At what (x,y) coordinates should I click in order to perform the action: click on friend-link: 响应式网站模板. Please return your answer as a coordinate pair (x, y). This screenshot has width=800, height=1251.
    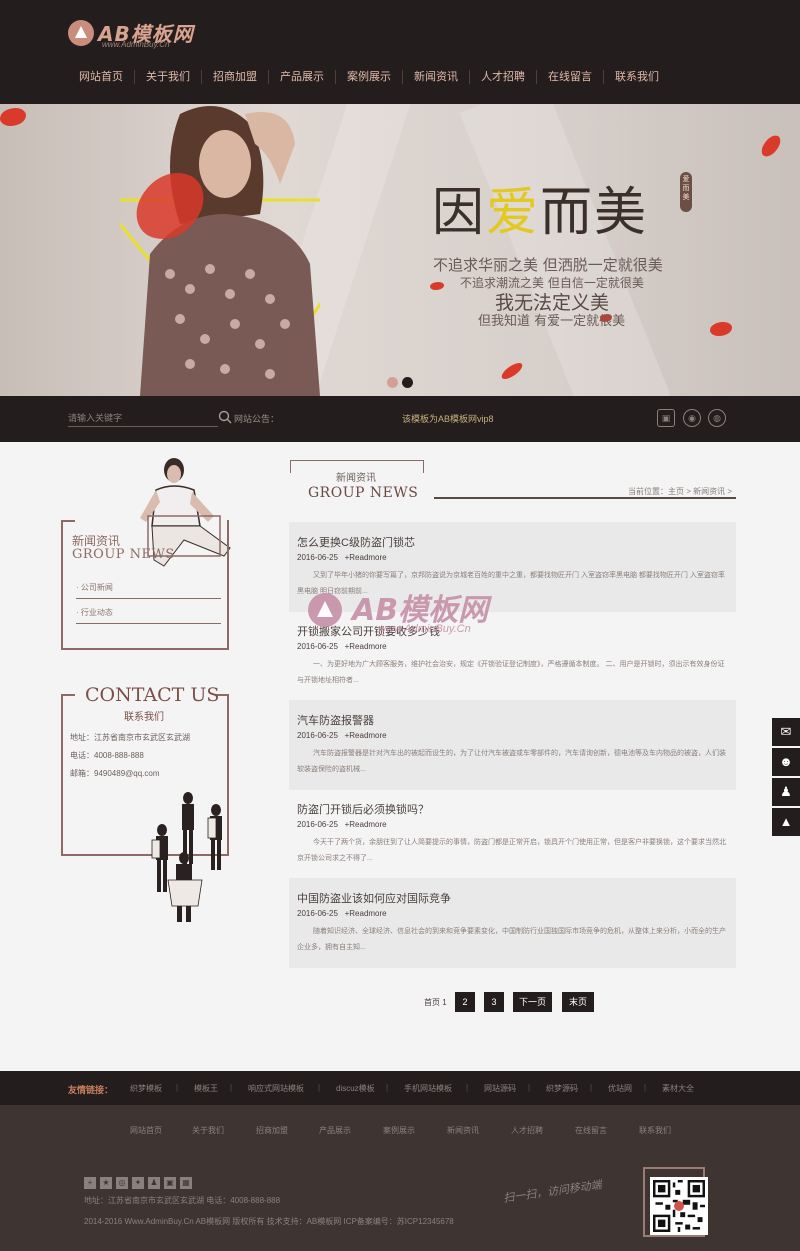
    Looking at the image, I should click on (276, 1088).